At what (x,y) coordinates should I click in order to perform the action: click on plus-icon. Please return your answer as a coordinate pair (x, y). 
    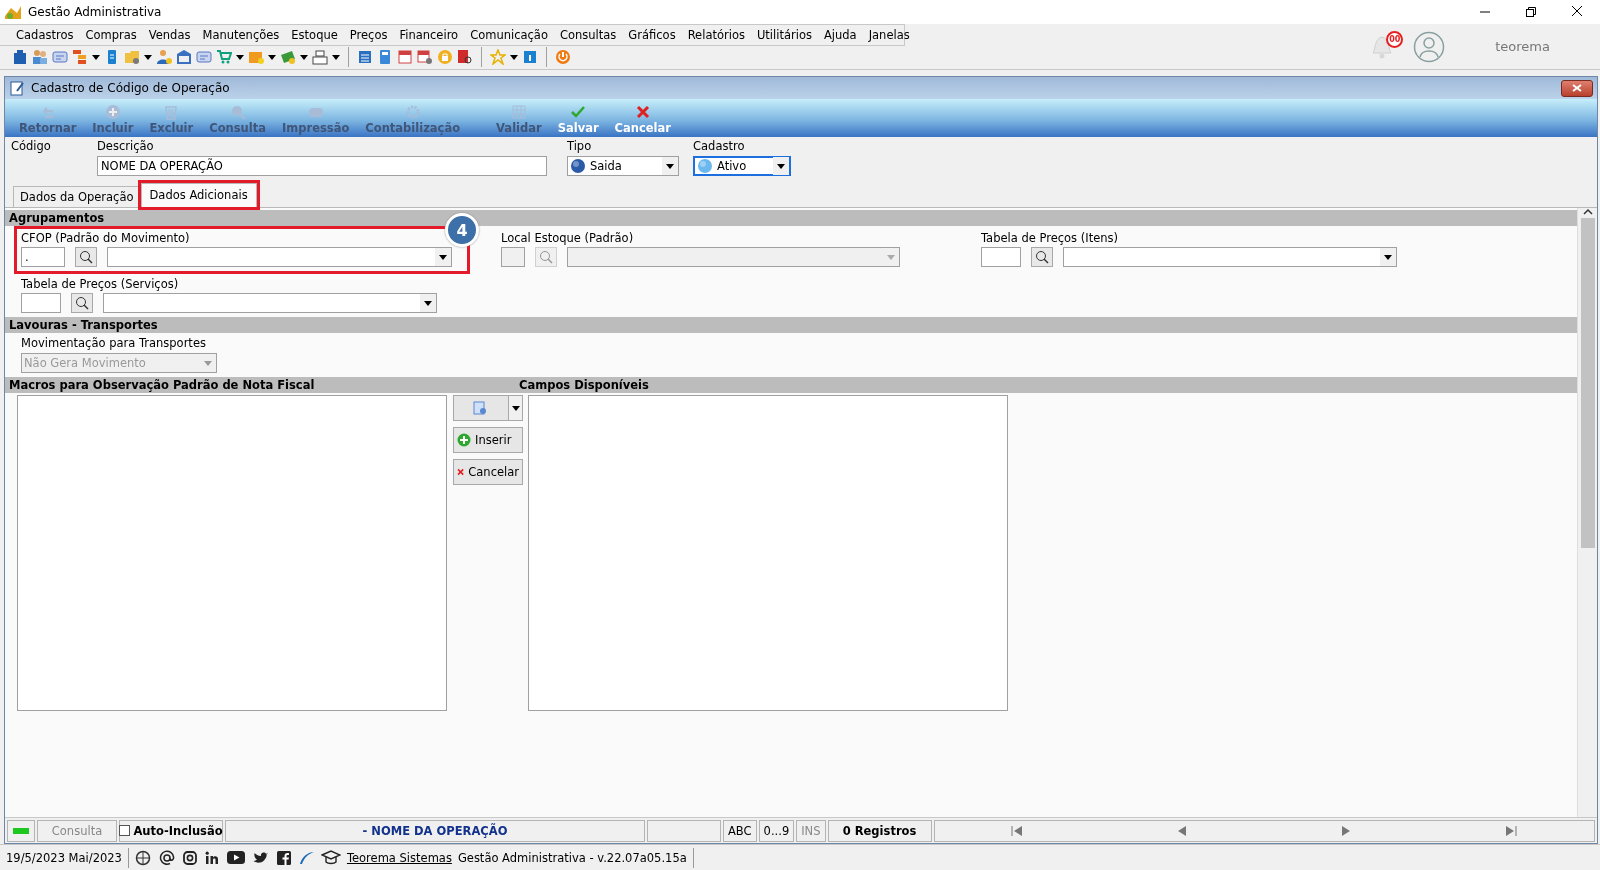
    Looking at the image, I should click on (464, 440).